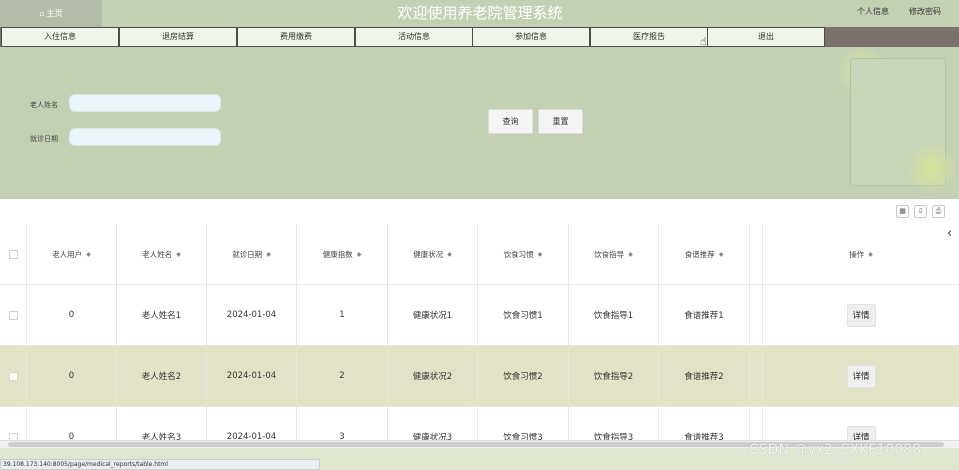 The image size is (959, 470). Describe the element at coordinates (857, 254) in the screenshot. I see `column-header-label: 操作` at that location.